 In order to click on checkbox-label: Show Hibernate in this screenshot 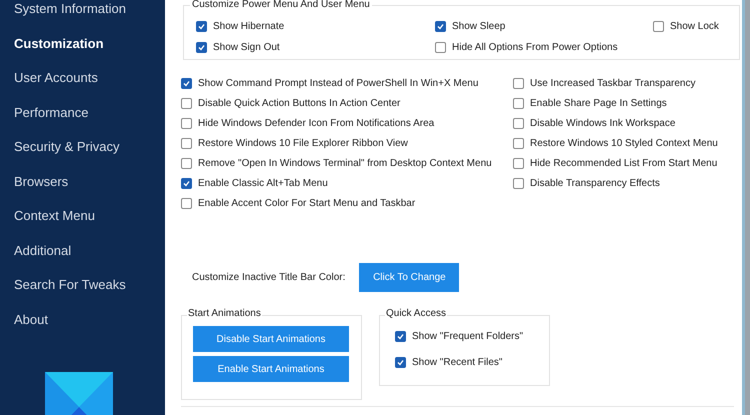, I will do `click(248, 26)`.